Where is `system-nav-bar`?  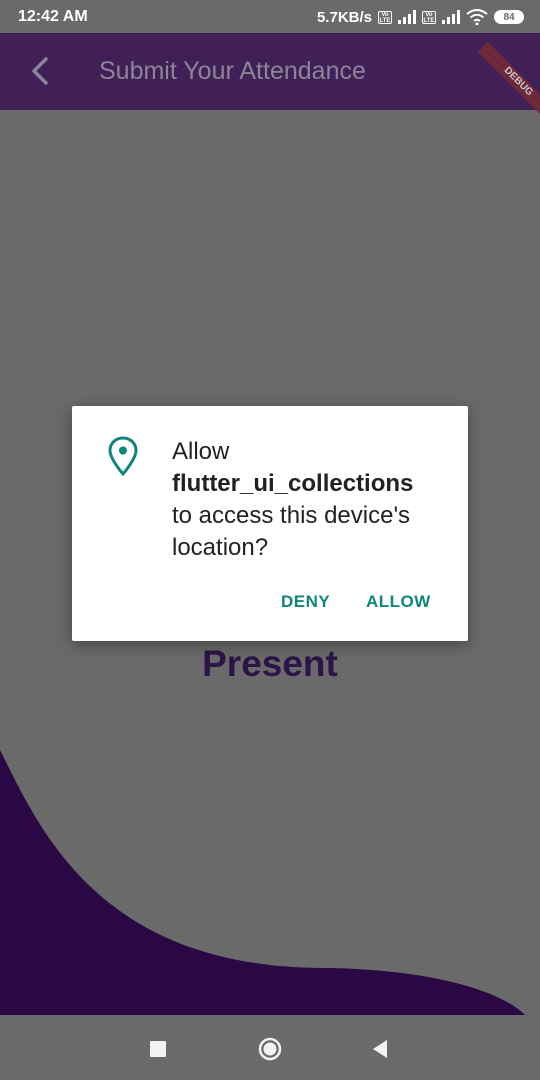 system-nav-bar is located at coordinates (270, 1047).